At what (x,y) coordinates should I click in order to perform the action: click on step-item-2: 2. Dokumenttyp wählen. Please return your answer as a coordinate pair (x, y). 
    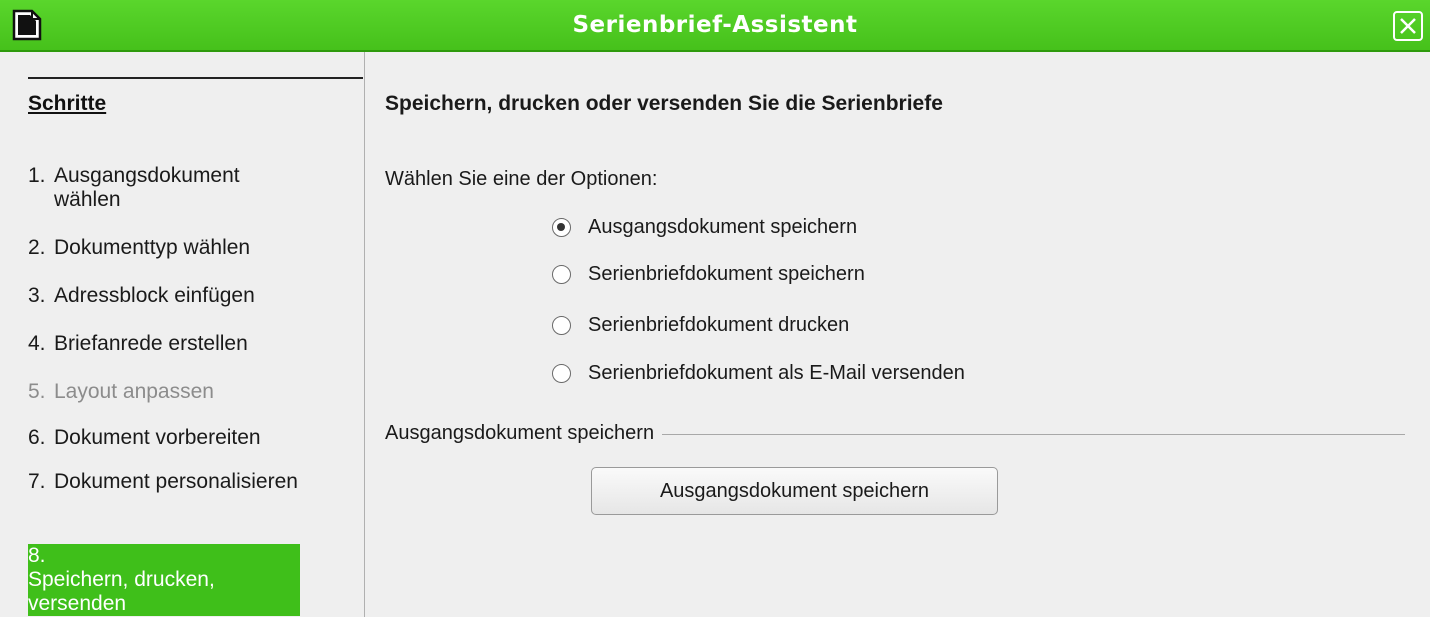
    Looking at the image, I should click on (168, 248).